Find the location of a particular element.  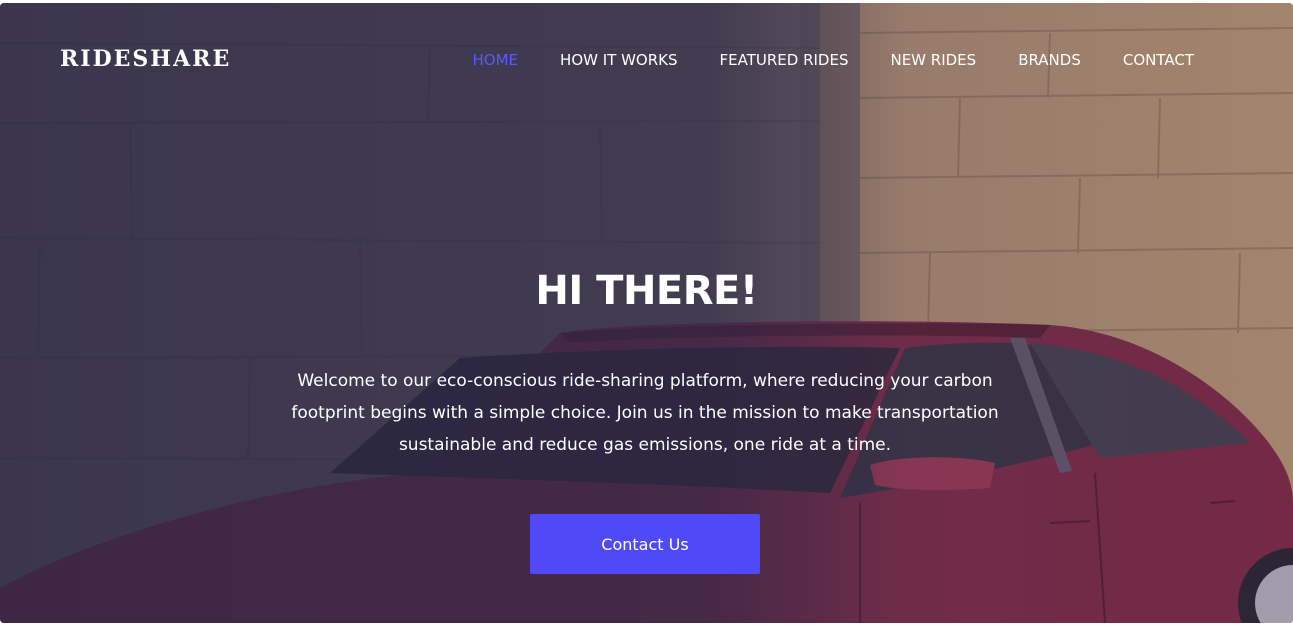

nav-item-home: HOME is located at coordinates (496, 60).